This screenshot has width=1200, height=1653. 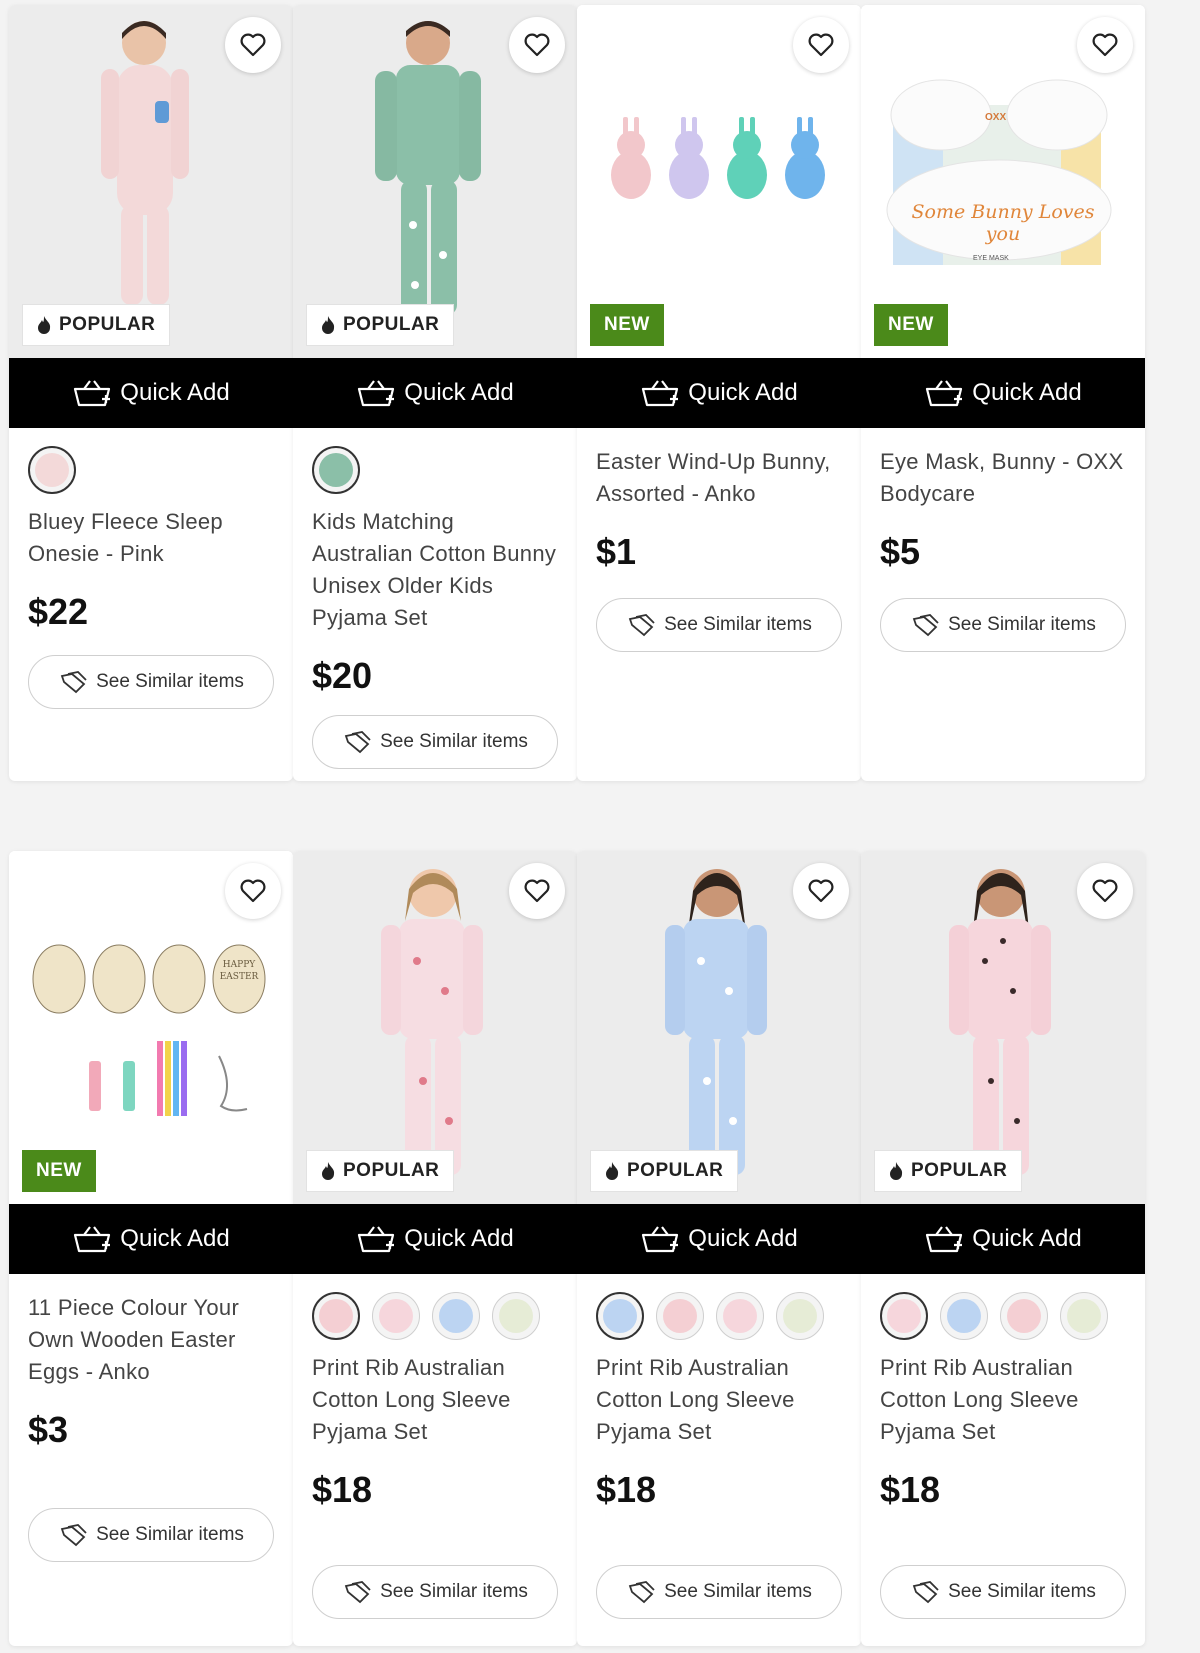 What do you see at coordinates (719, 478) in the screenshot?
I see `product-title: Easter Wind-Up Bunny, Assorted - Anko` at bounding box center [719, 478].